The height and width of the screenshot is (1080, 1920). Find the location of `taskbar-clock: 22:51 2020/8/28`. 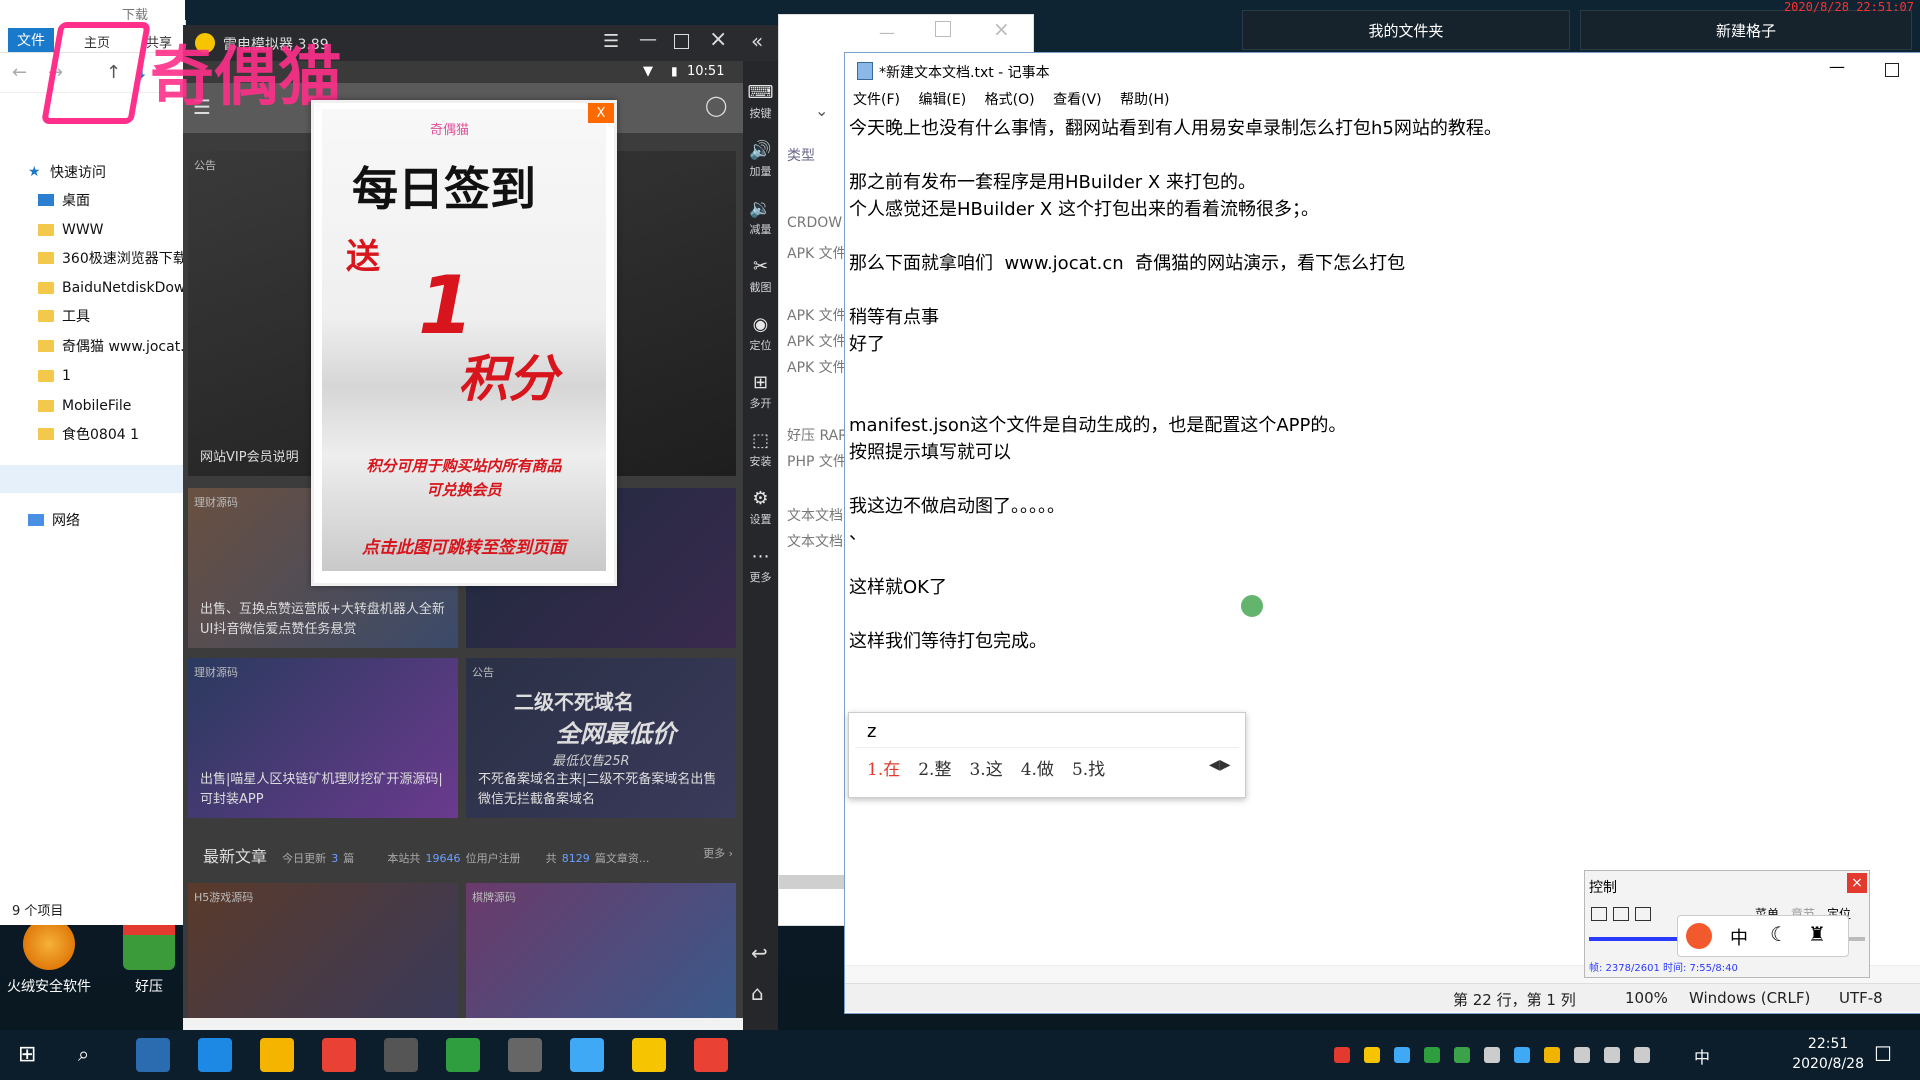

taskbar-clock: 22:51 2020/8/28 is located at coordinates (1828, 1054).